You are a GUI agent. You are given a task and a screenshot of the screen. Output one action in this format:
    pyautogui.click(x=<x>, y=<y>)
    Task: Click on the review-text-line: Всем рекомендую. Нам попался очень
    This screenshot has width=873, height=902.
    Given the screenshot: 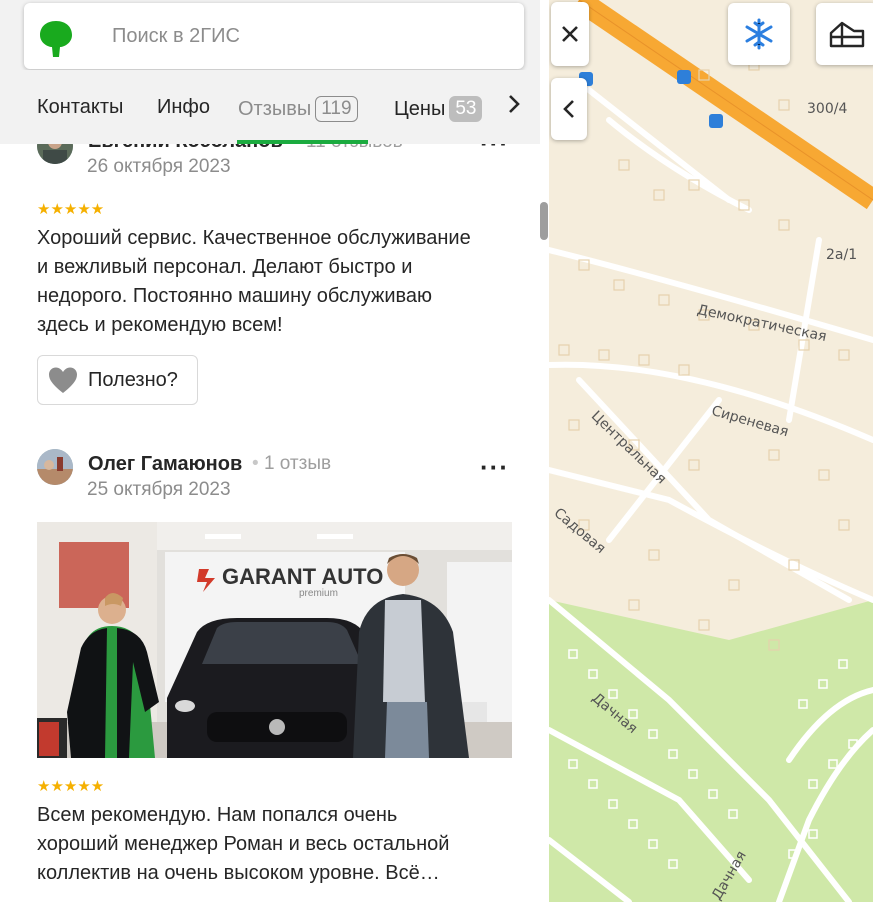 What is the action you would take?
    pyautogui.click(x=217, y=815)
    